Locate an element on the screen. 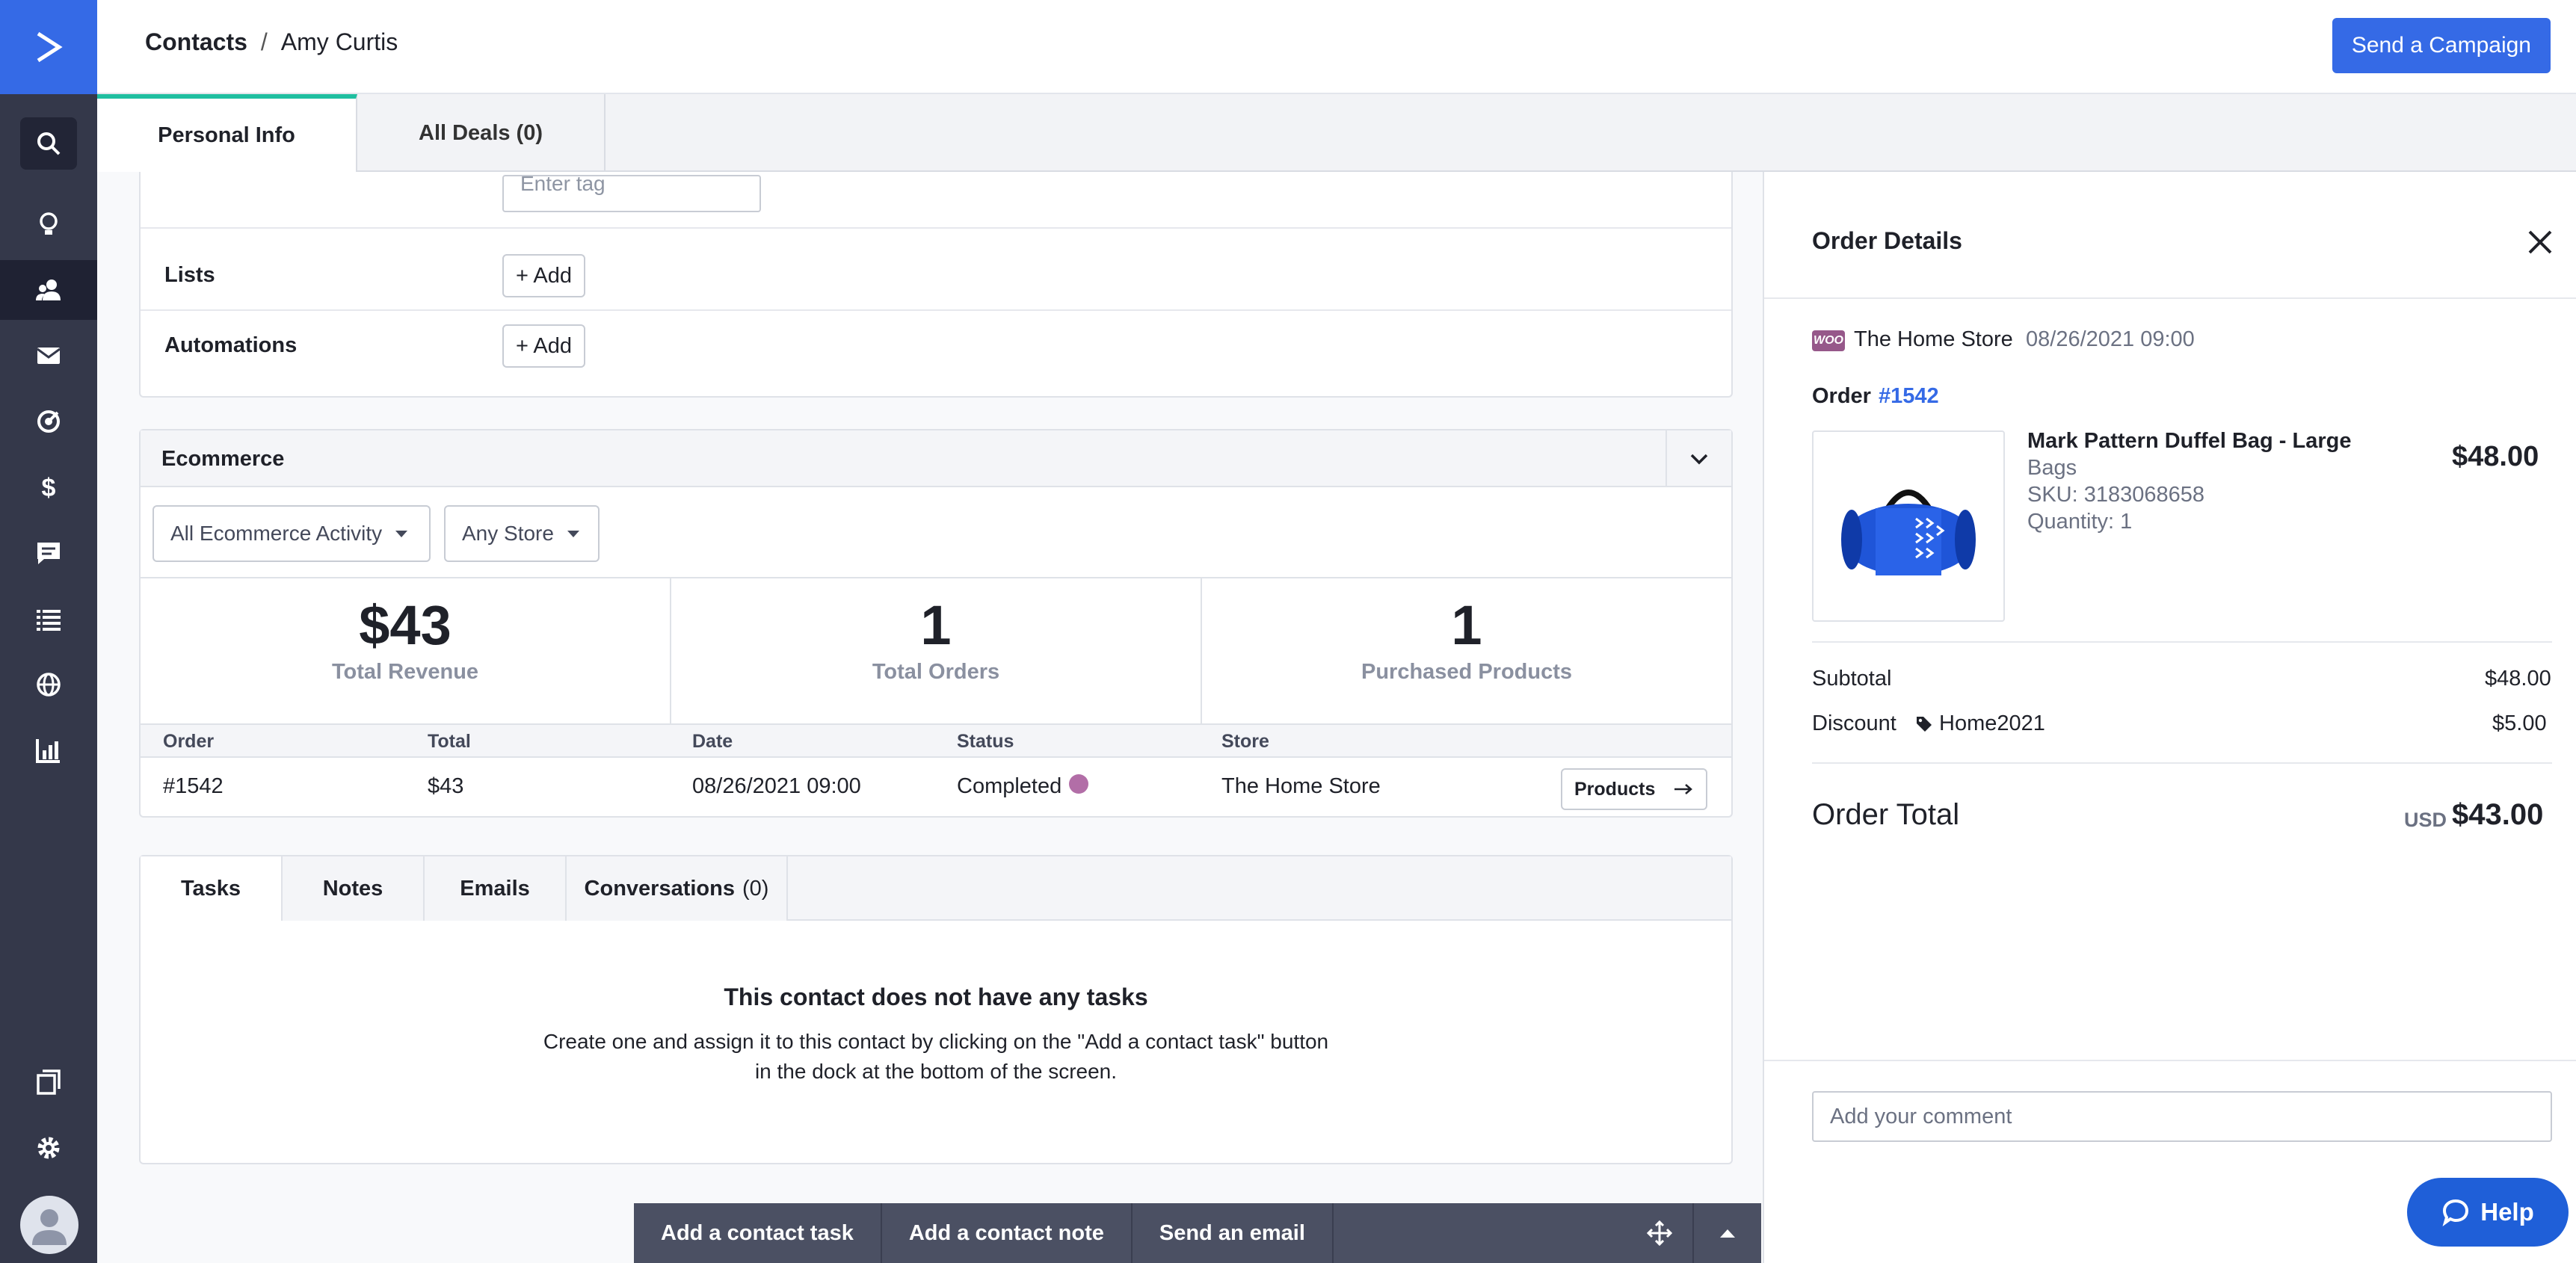 The width and height of the screenshot is (2576, 1263). order-number-link: #1542 is located at coordinates (1909, 396).